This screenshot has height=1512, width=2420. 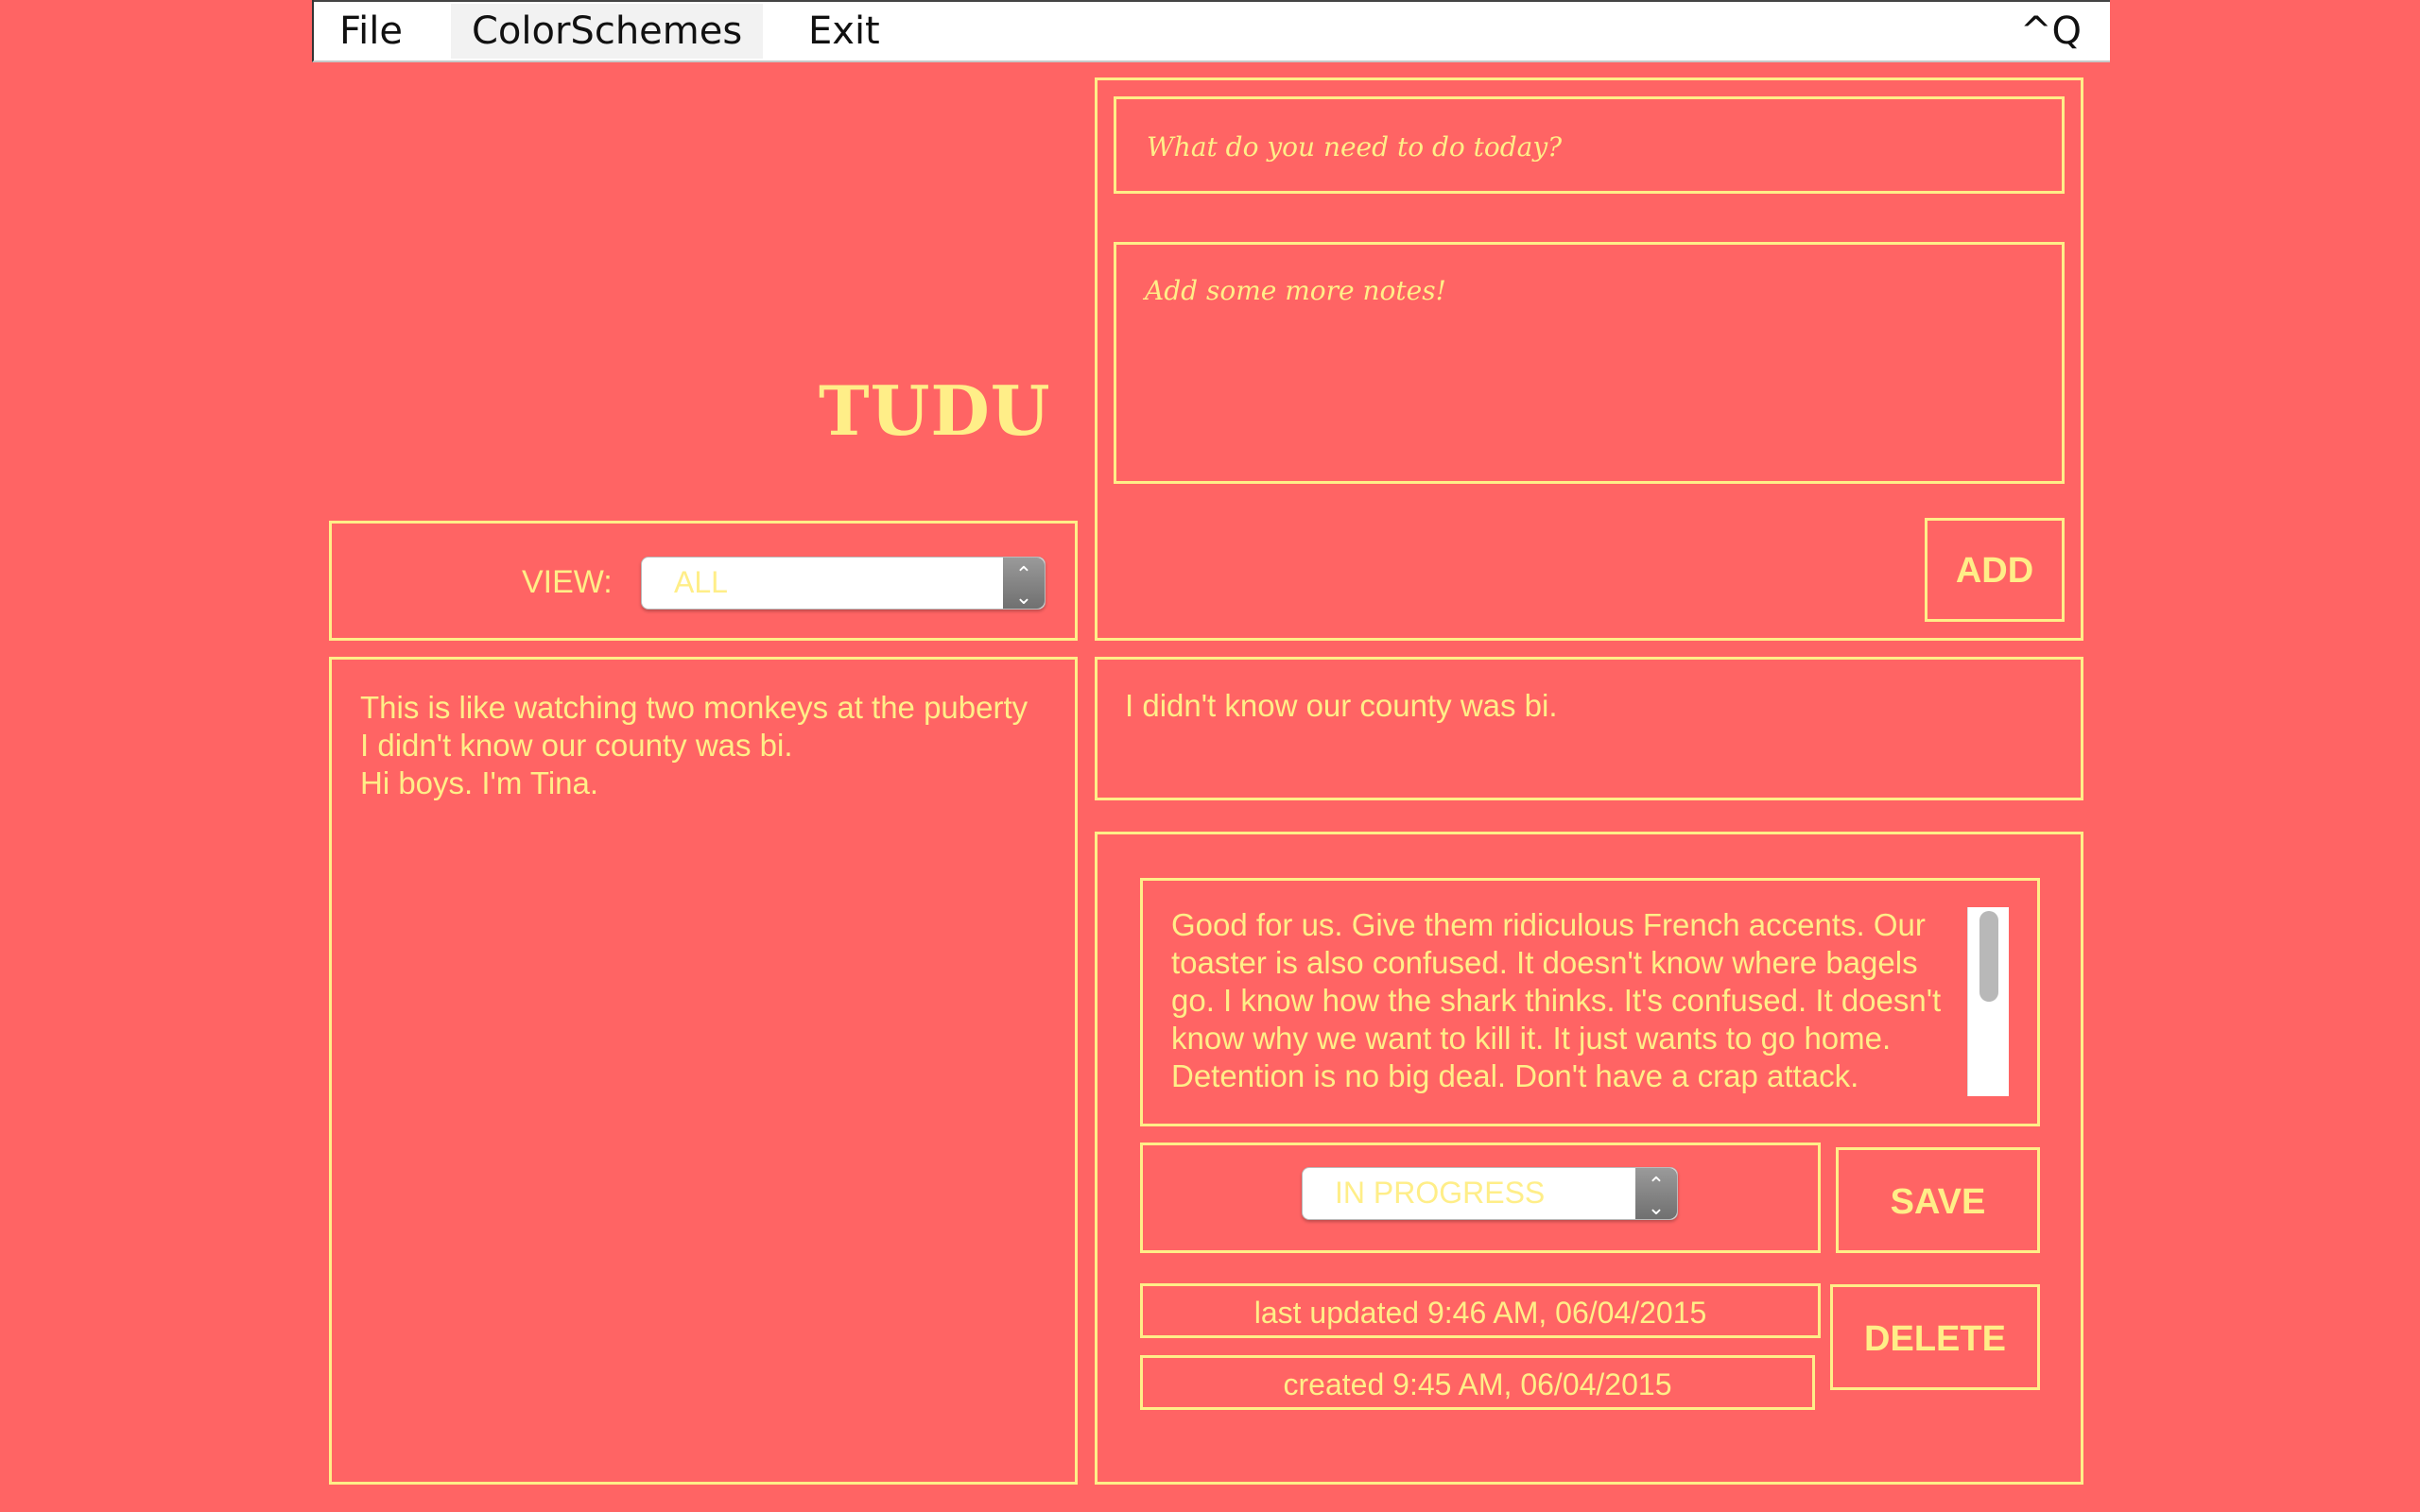 What do you see at coordinates (1589, 728) in the screenshot?
I see `selected-task-title-panel` at bounding box center [1589, 728].